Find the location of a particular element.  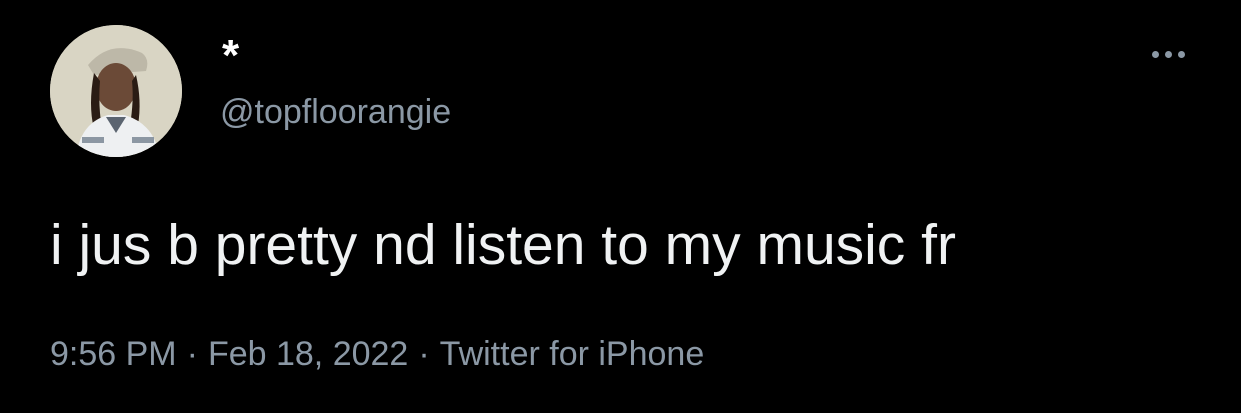

avatar-photo is located at coordinates (116, 91).